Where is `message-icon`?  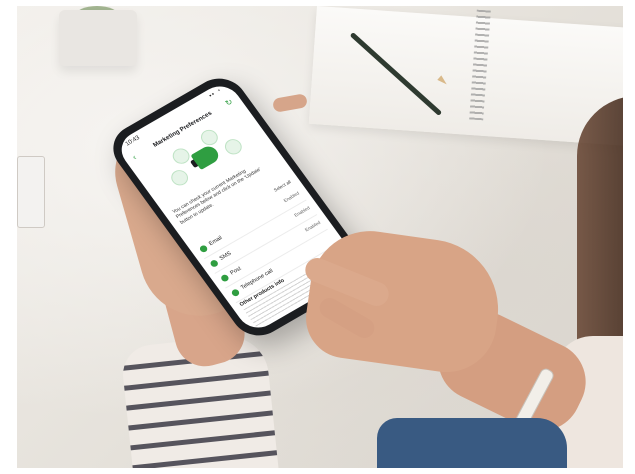 message-icon is located at coordinates (233, 147).